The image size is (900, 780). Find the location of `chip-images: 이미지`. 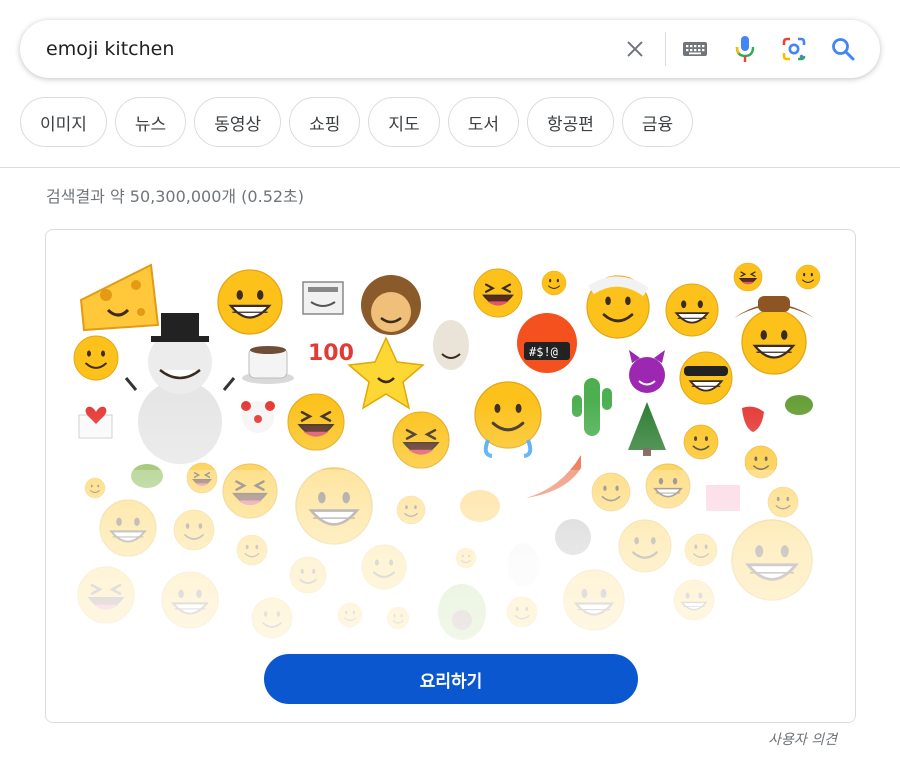

chip-images: 이미지 is located at coordinates (63, 122).